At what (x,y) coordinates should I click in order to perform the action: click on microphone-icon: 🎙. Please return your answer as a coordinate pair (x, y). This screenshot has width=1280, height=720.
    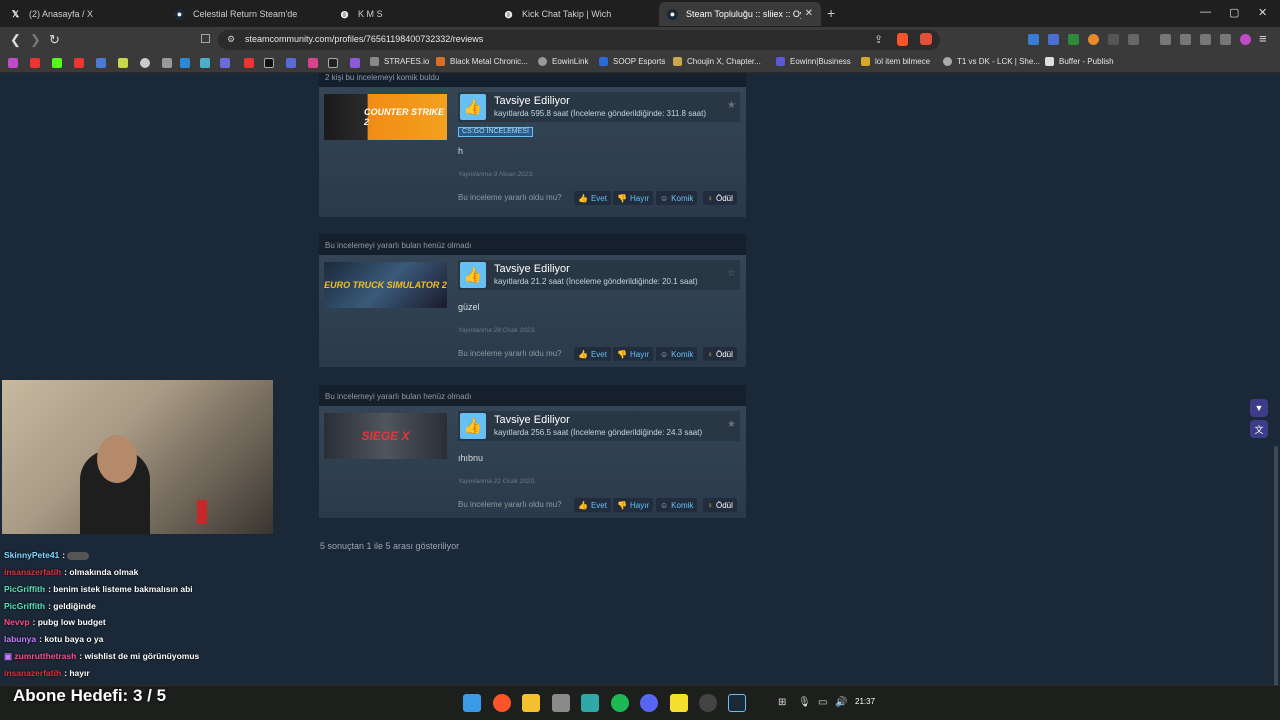
    Looking at the image, I should click on (804, 702).